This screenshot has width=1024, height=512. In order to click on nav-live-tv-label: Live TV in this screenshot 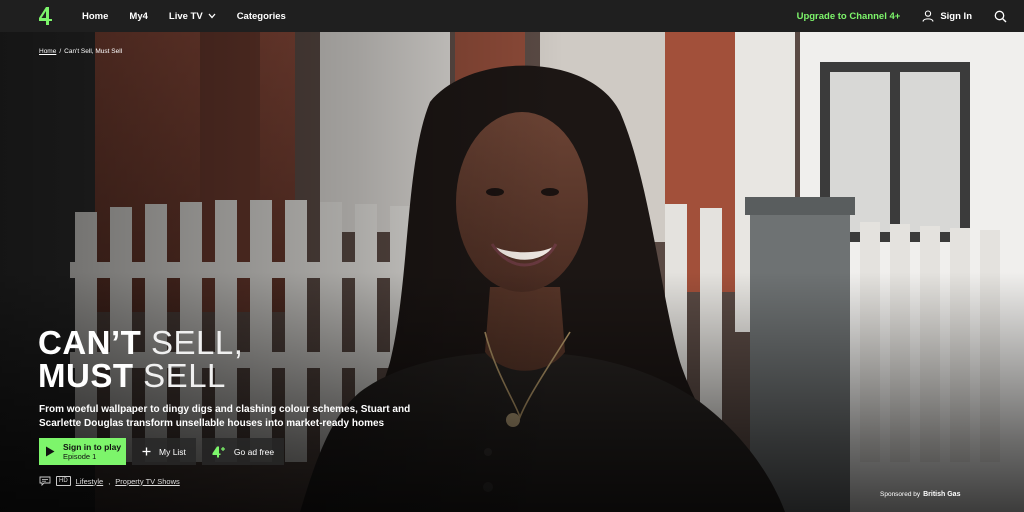, I will do `click(185, 16)`.